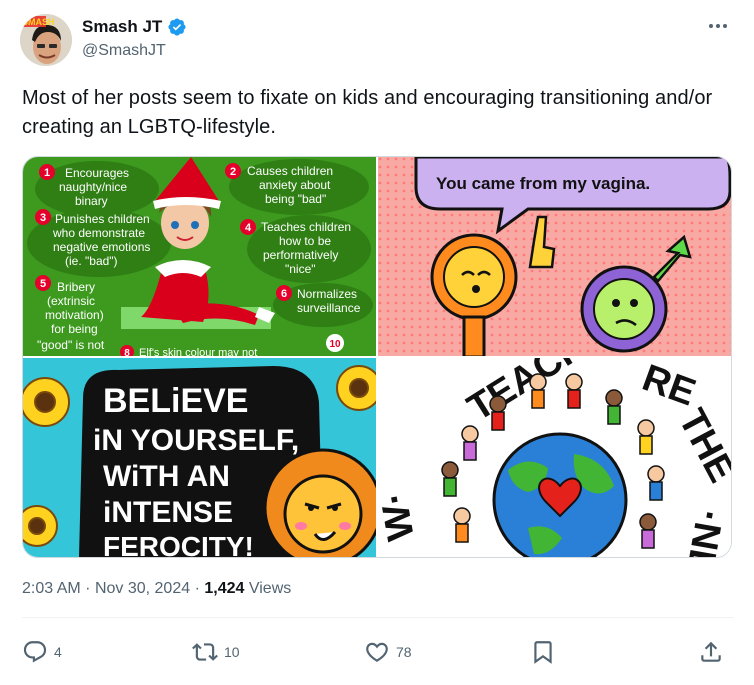 This screenshot has width=754, height=685. I want to click on reply-count: 4, so click(58, 652).